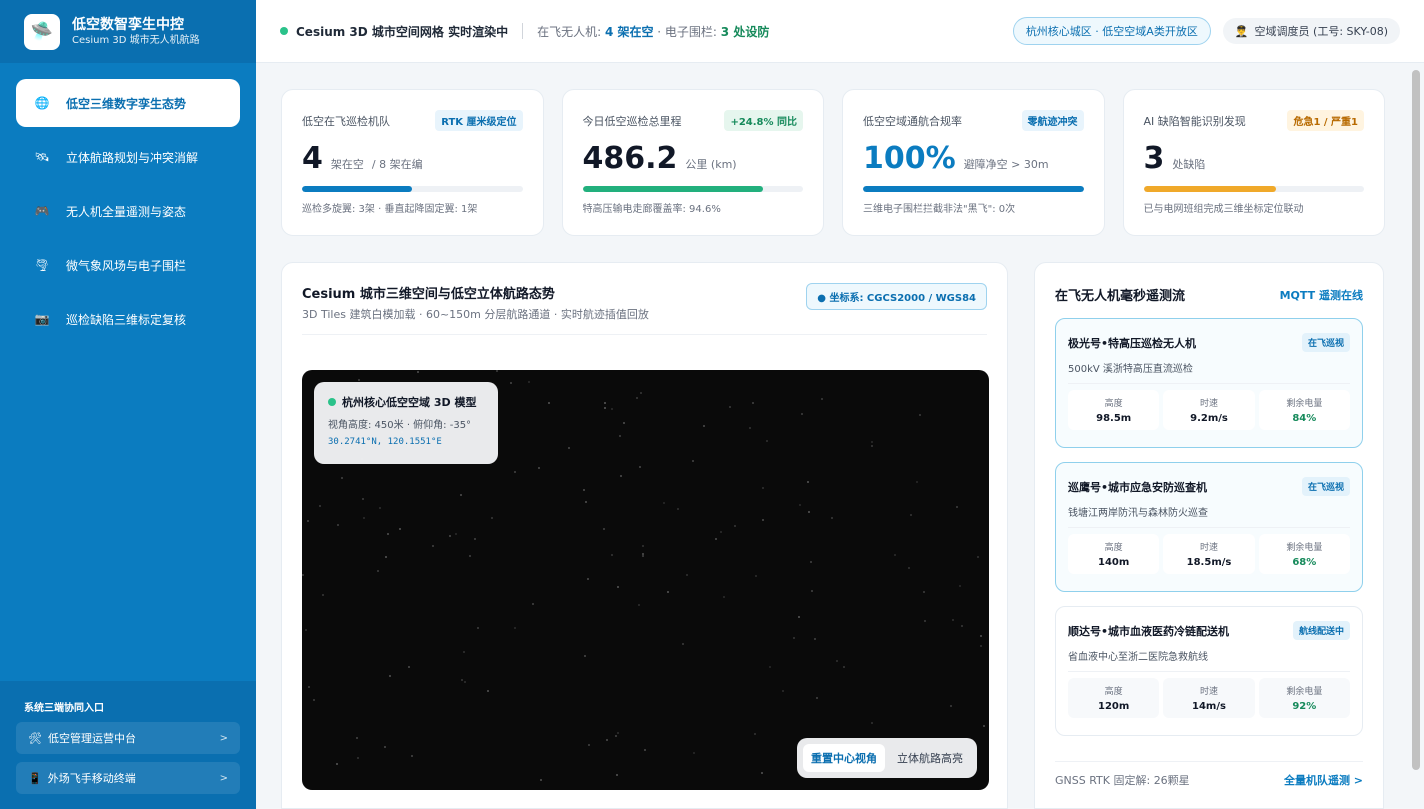 The width and height of the screenshot is (1424, 809). I want to click on metric-altitude: 高度 120m, so click(1114, 698).